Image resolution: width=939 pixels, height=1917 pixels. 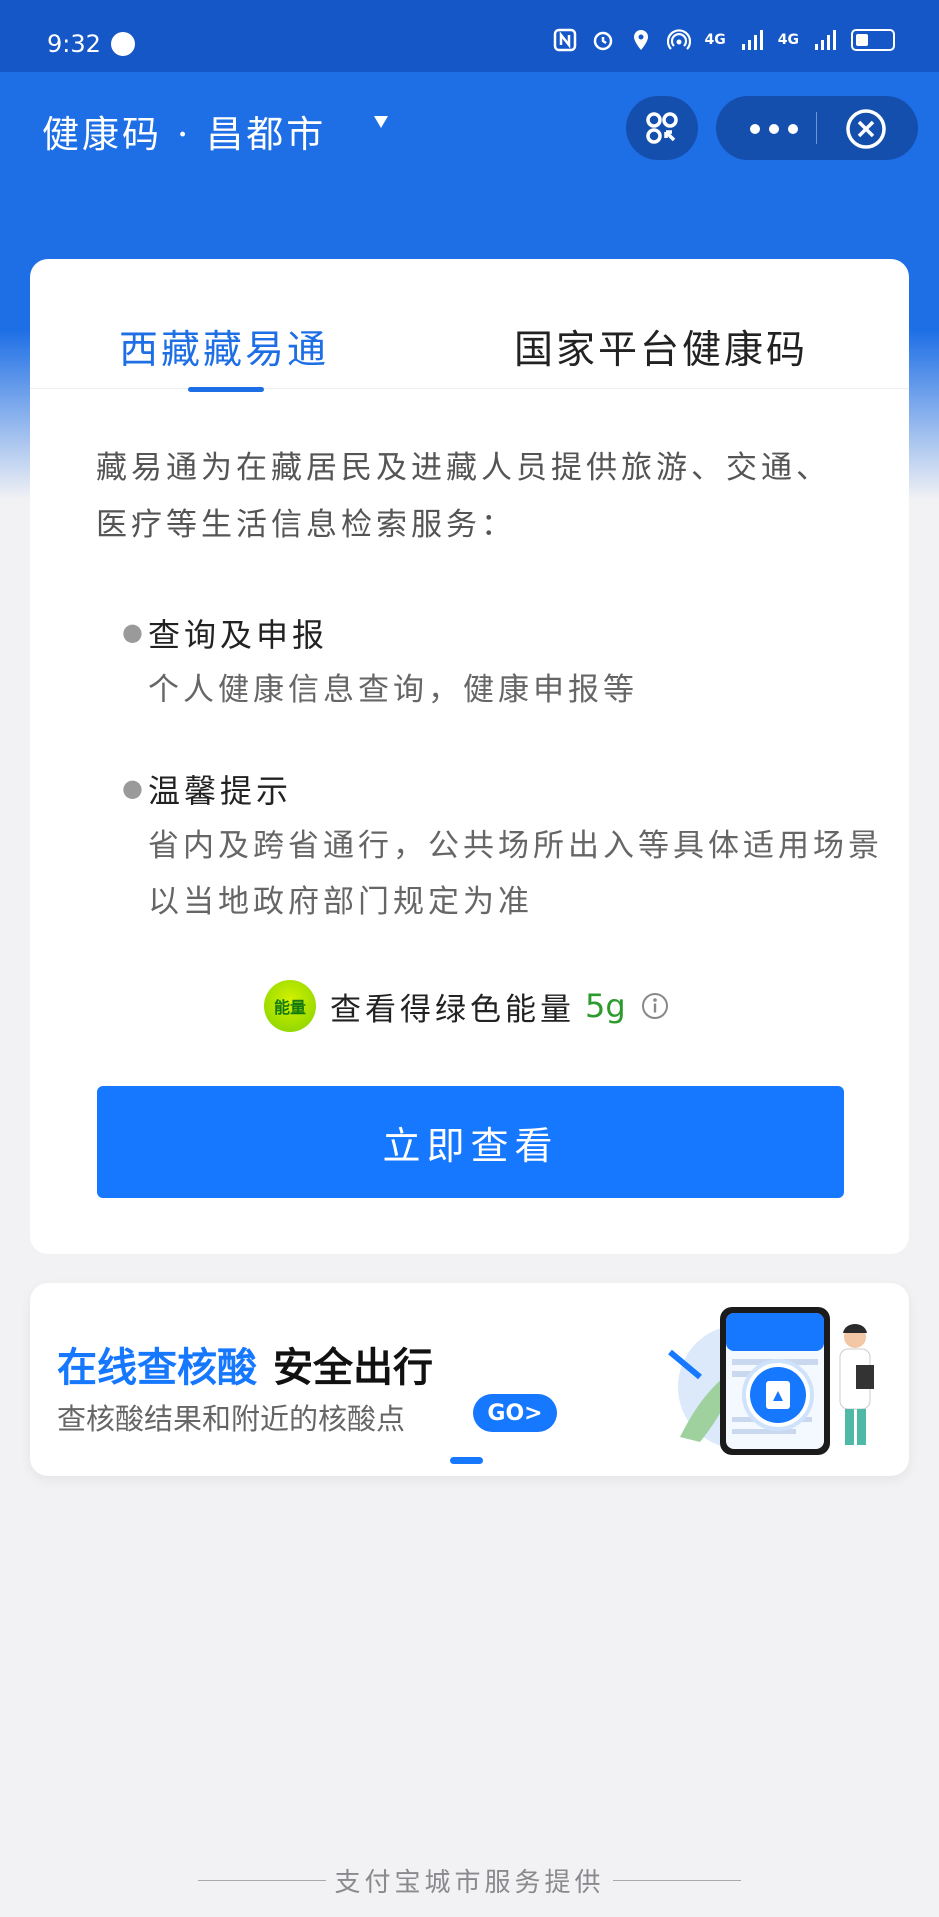 I want to click on section-desc: 省内及跨省通行，公共场所出入等具体适用场景以当地政府部门规定为准, so click(x=515, y=874).